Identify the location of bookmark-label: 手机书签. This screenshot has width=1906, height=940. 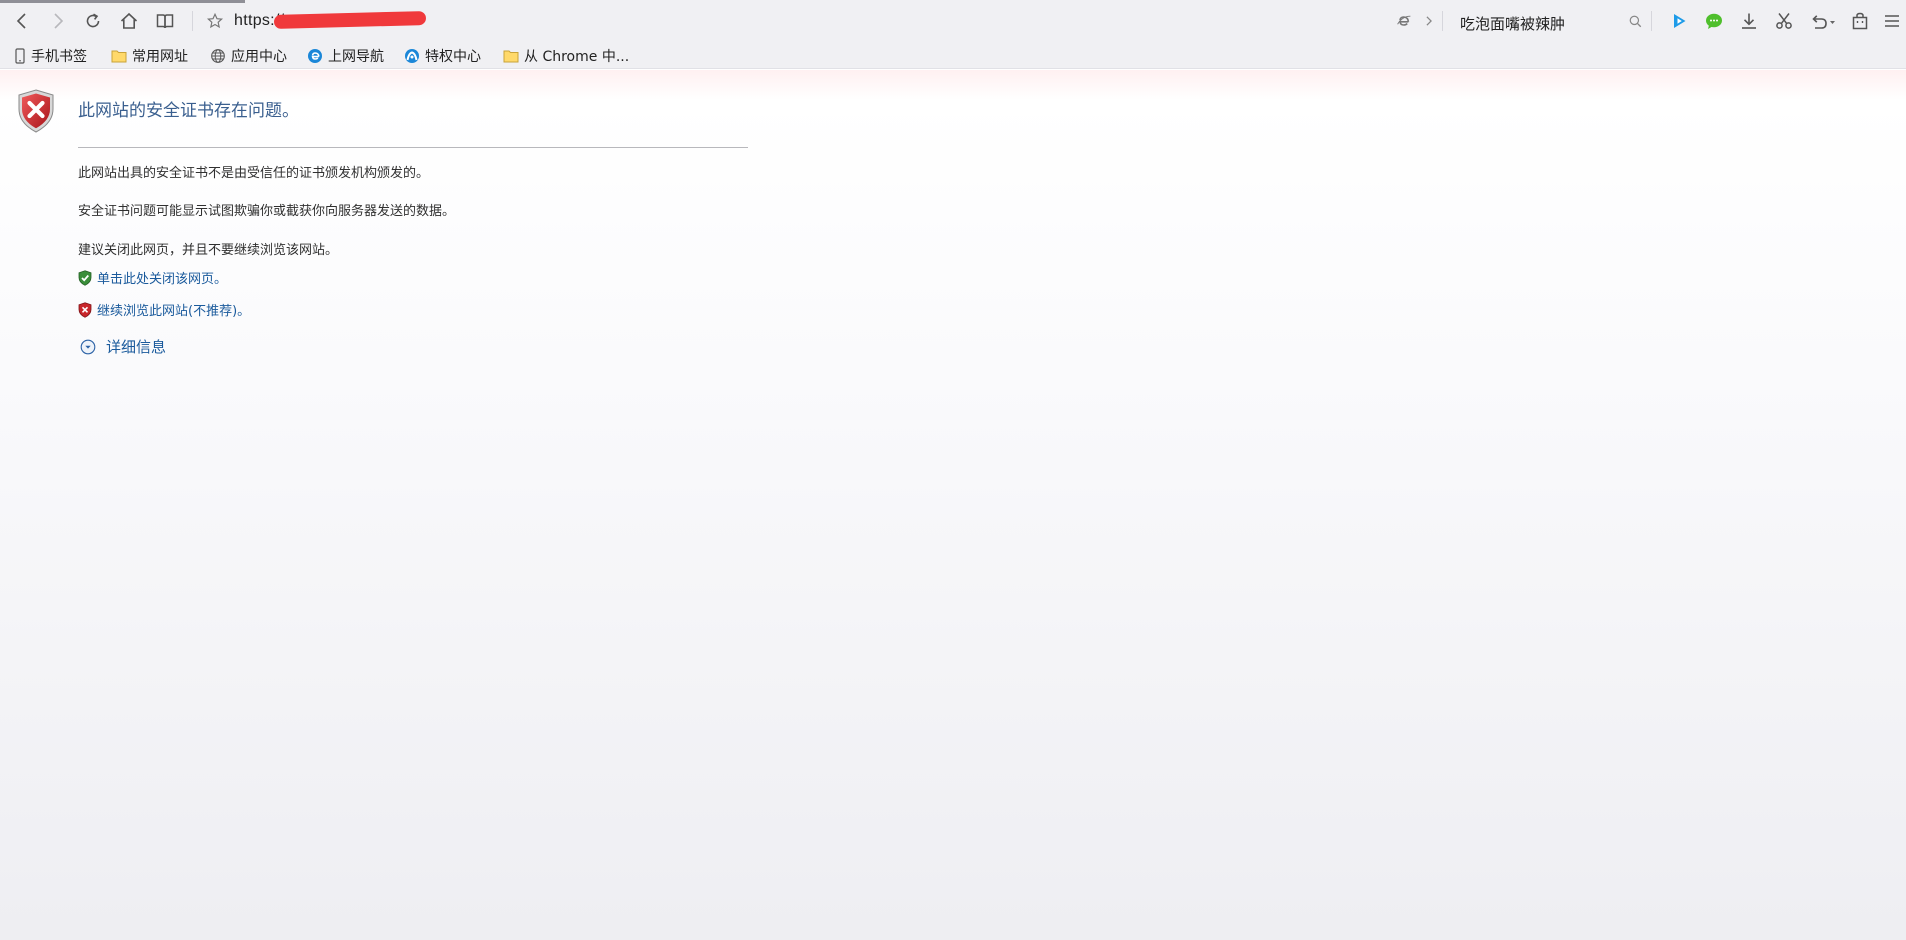
(59, 57).